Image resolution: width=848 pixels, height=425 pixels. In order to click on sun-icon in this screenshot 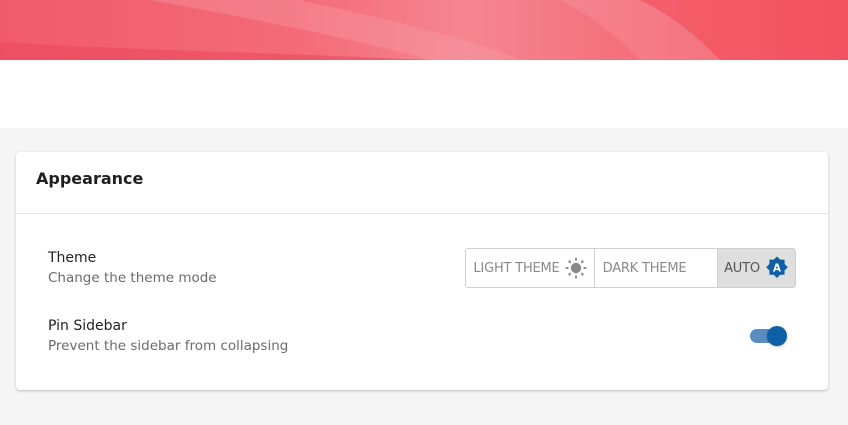, I will do `click(576, 268)`.